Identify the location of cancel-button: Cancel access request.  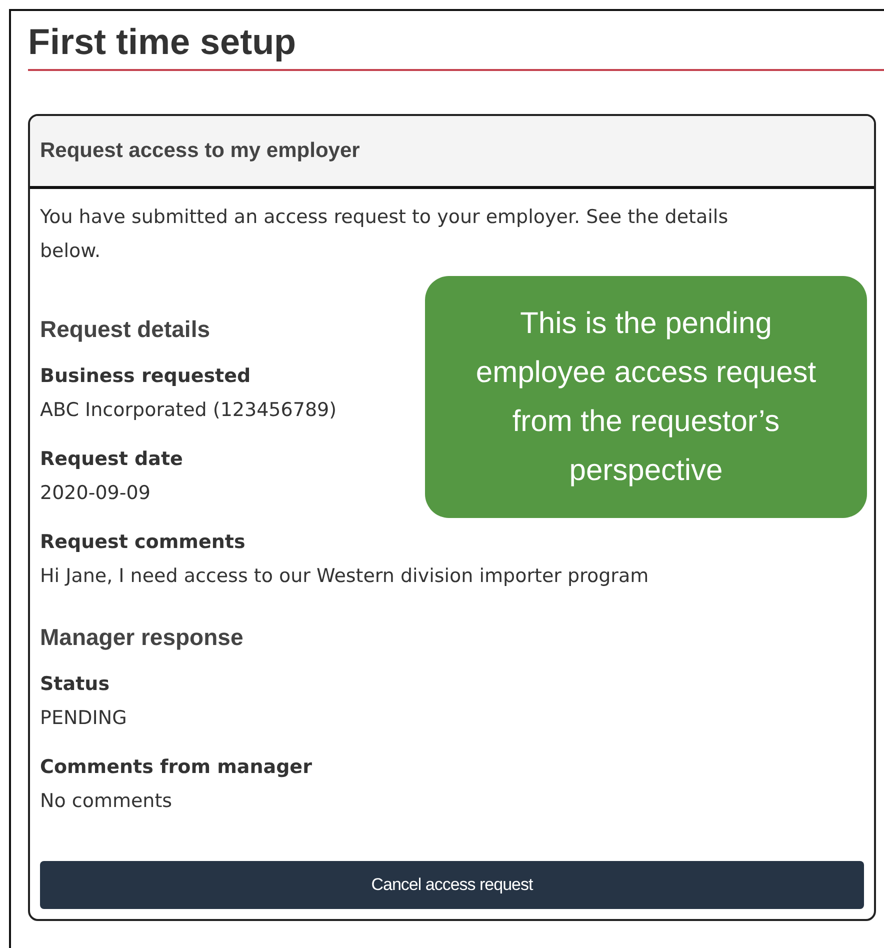
(452, 885).